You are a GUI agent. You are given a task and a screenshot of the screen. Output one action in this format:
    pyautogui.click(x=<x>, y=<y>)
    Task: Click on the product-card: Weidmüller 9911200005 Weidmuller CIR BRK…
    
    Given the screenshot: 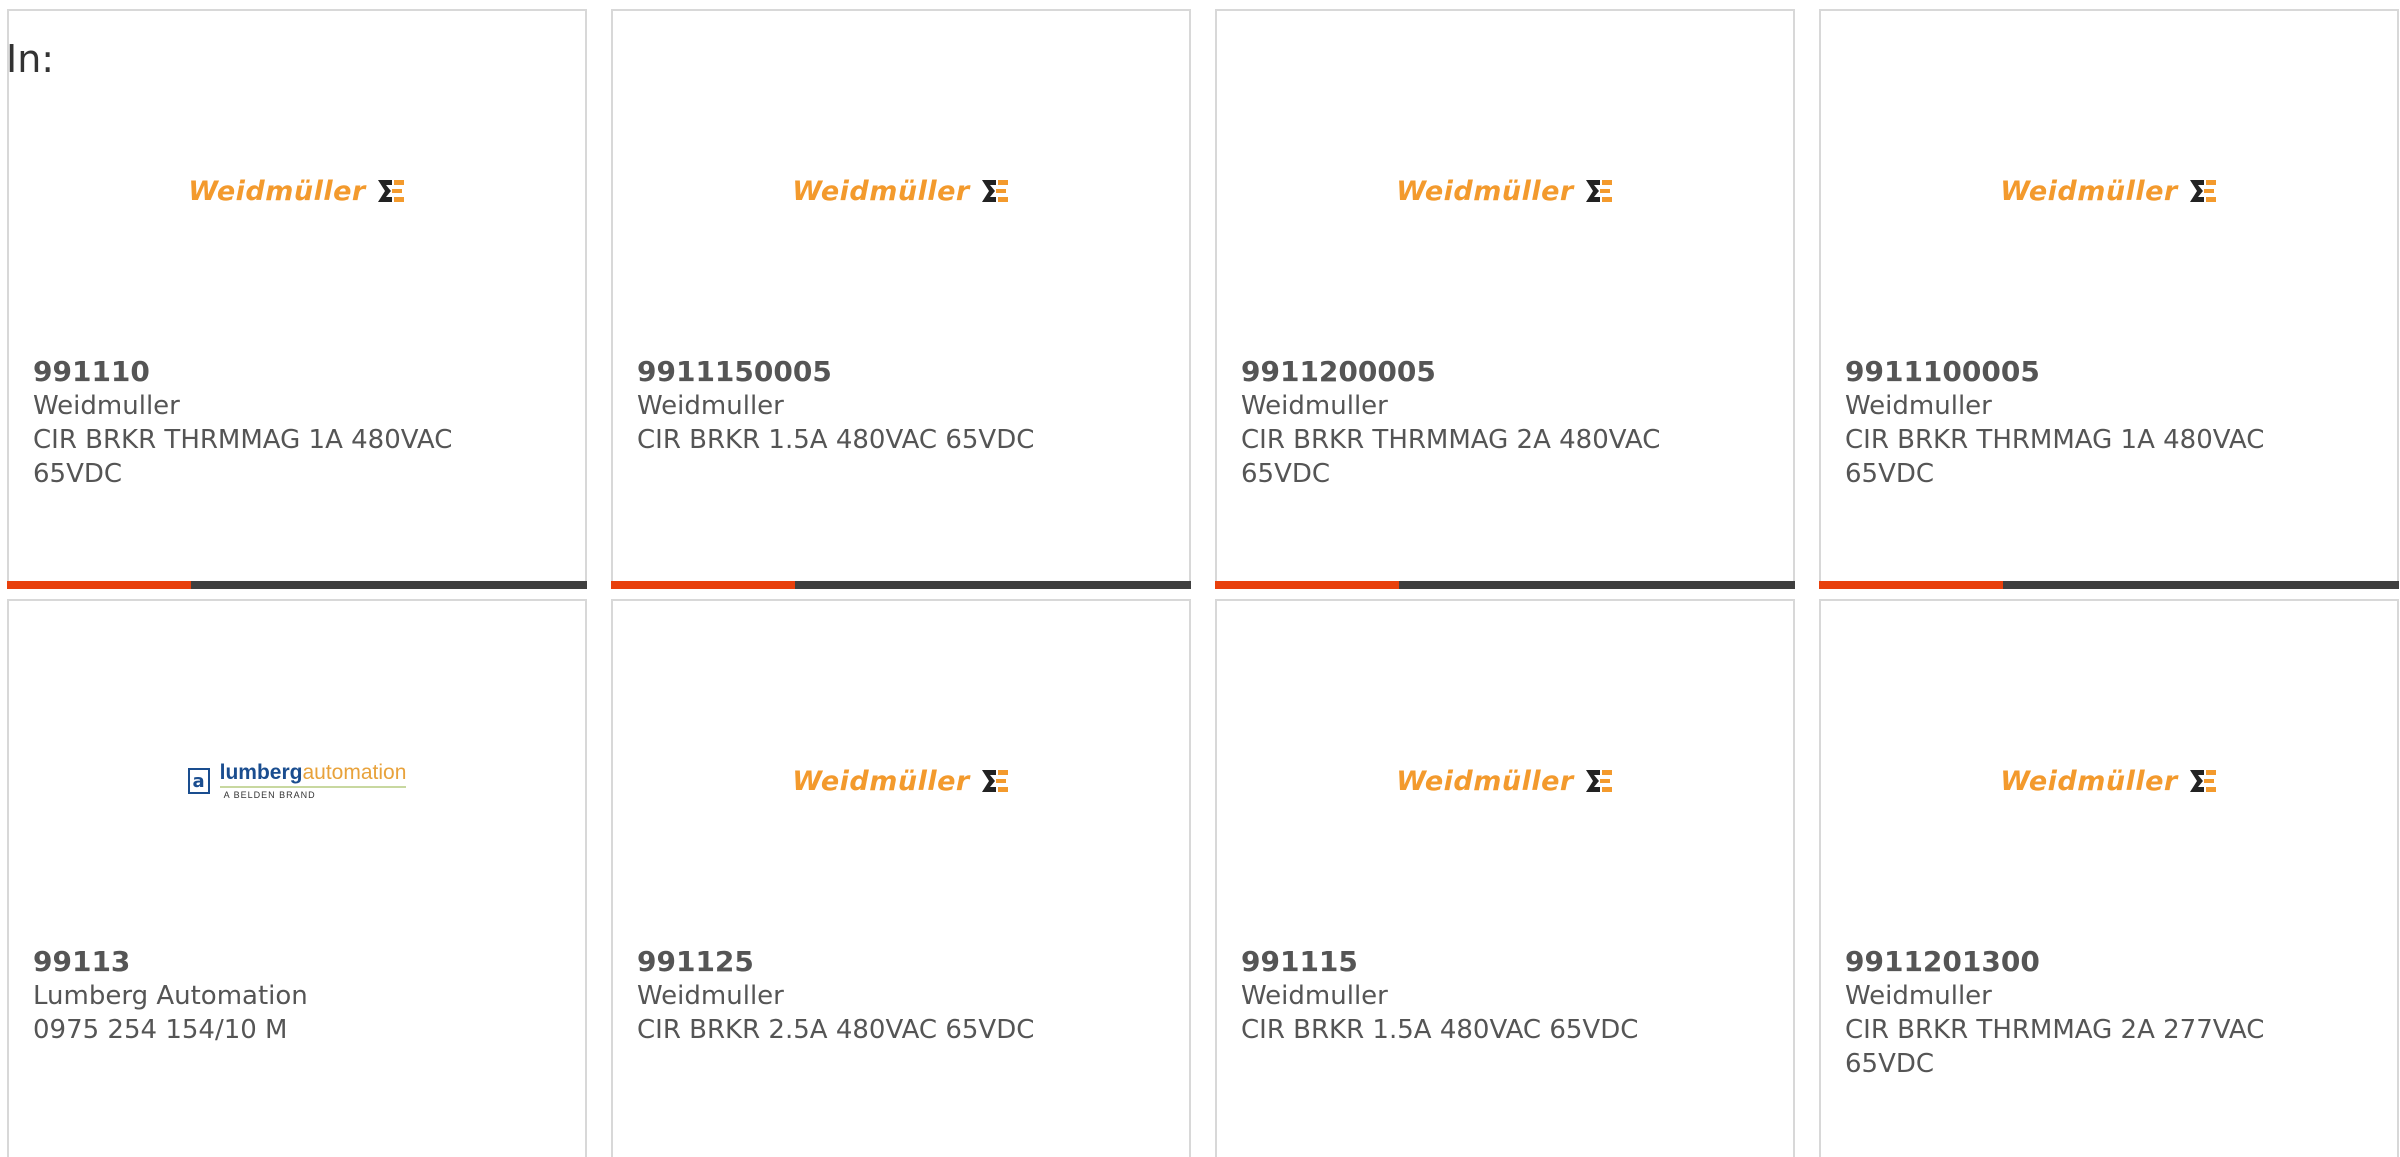 What is the action you would take?
    pyautogui.click(x=1505, y=299)
    